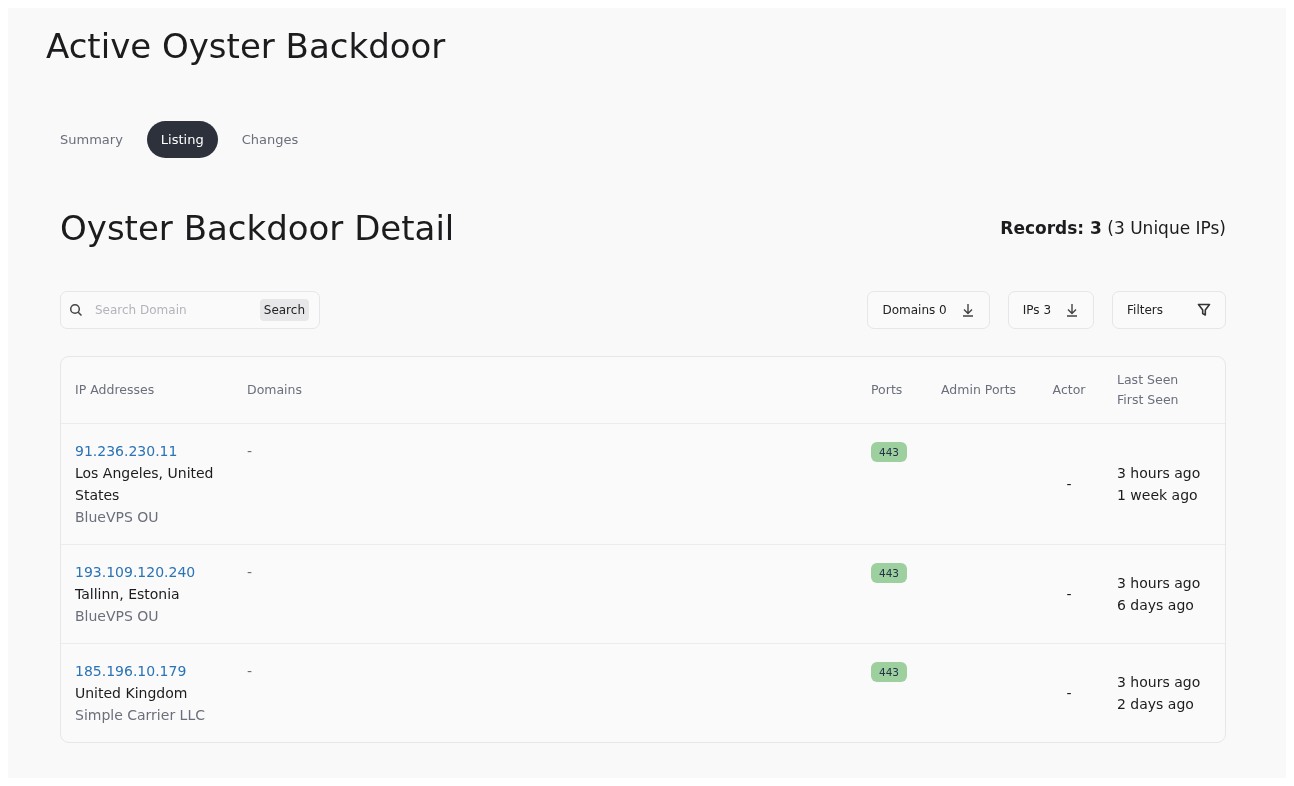 This screenshot has height=786, width=1294. What do you see at coordinates (1050, 310) in the screenshot?
I see `download-button: IPs 3` at bounding box center [1050, 310].